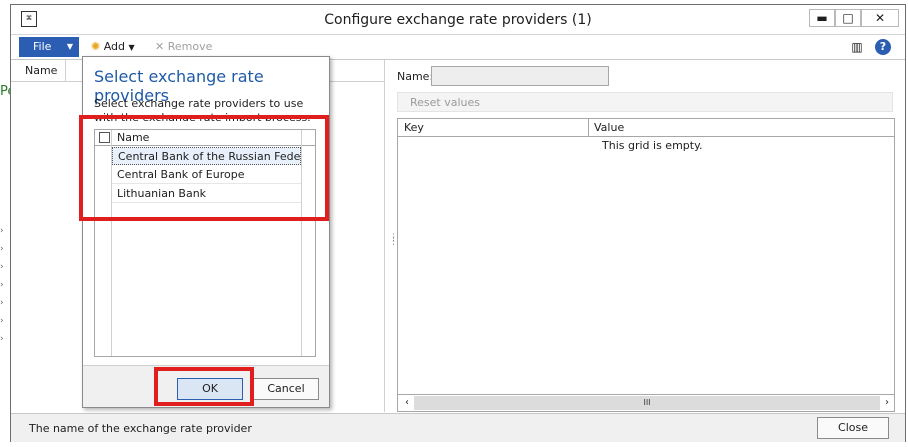 Image resolution: width=908 pixels, height=447 pixels. I want to click on scroll-thumb: III, so click(647, 403).